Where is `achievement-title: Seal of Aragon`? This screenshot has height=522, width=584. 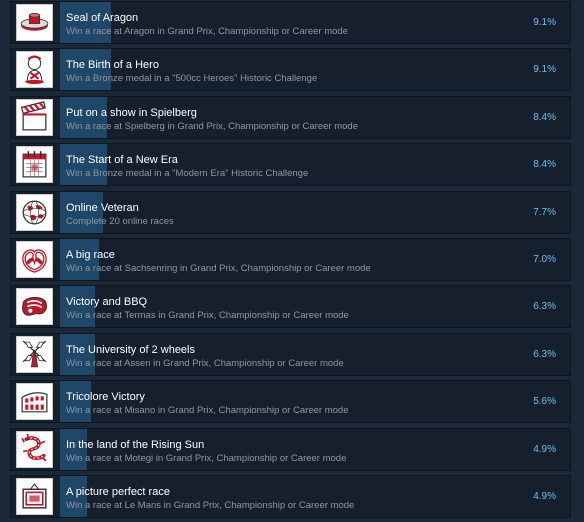
achievement-title: Seal of Aragon is located at coordinates (102, 18).